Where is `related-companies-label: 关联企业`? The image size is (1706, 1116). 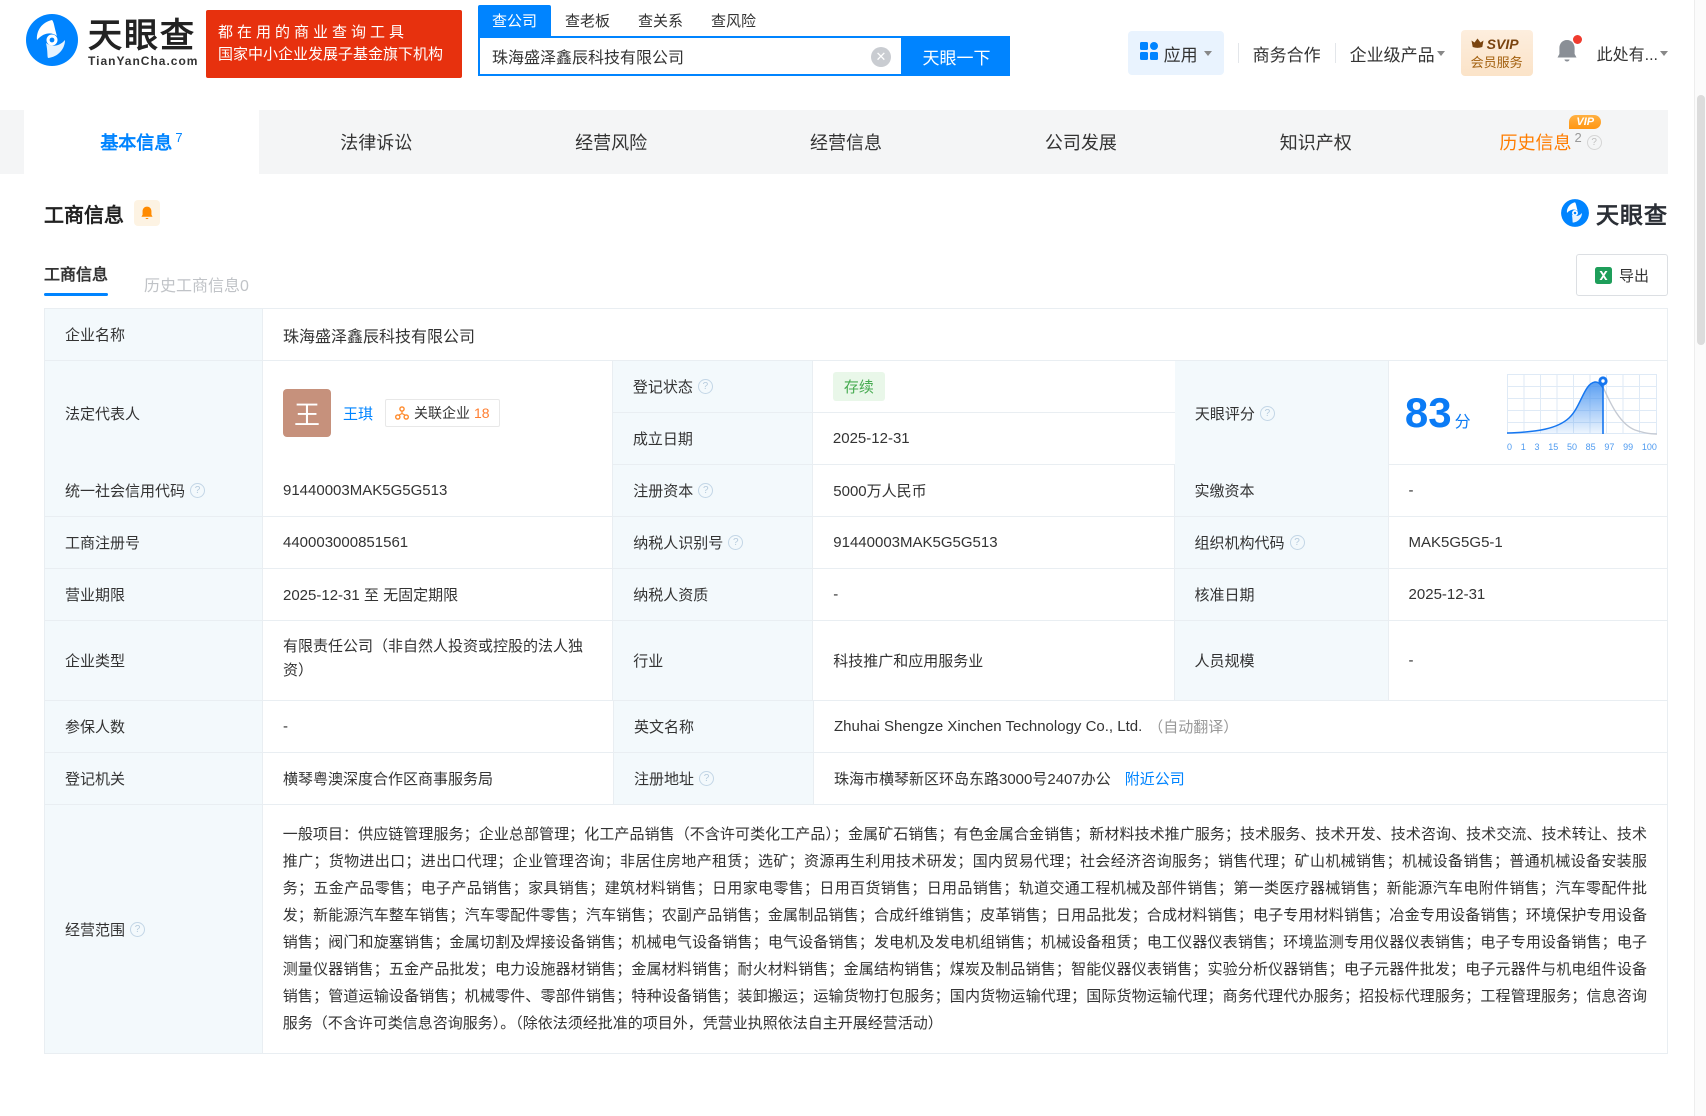
related-companies-label: 关联企业 is located at coordinates (442, 413).